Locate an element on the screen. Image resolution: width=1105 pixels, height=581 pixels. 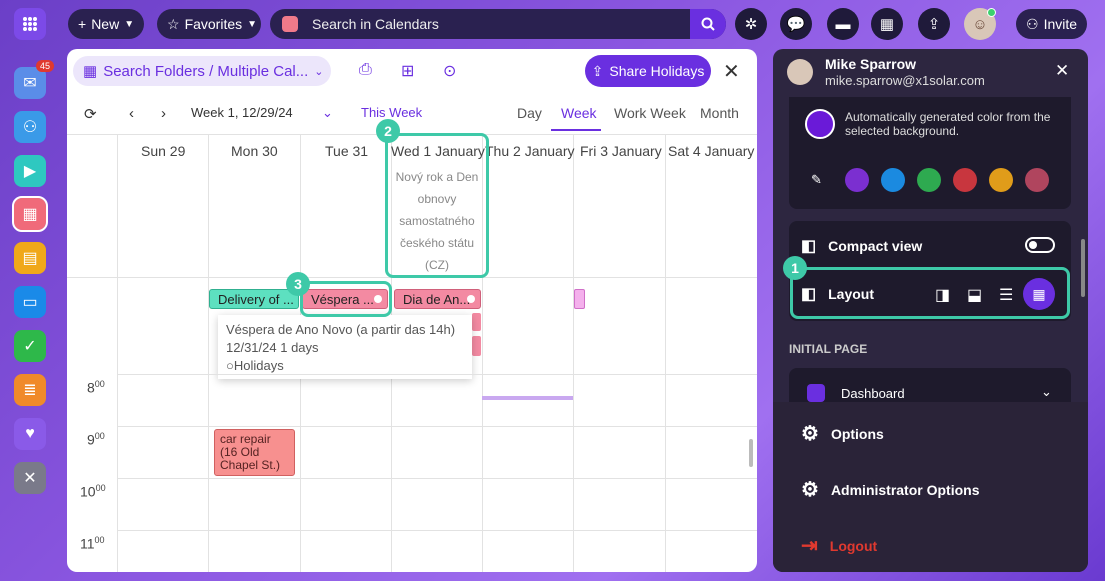
color-swatch-green is located at coordinates (929, 180).